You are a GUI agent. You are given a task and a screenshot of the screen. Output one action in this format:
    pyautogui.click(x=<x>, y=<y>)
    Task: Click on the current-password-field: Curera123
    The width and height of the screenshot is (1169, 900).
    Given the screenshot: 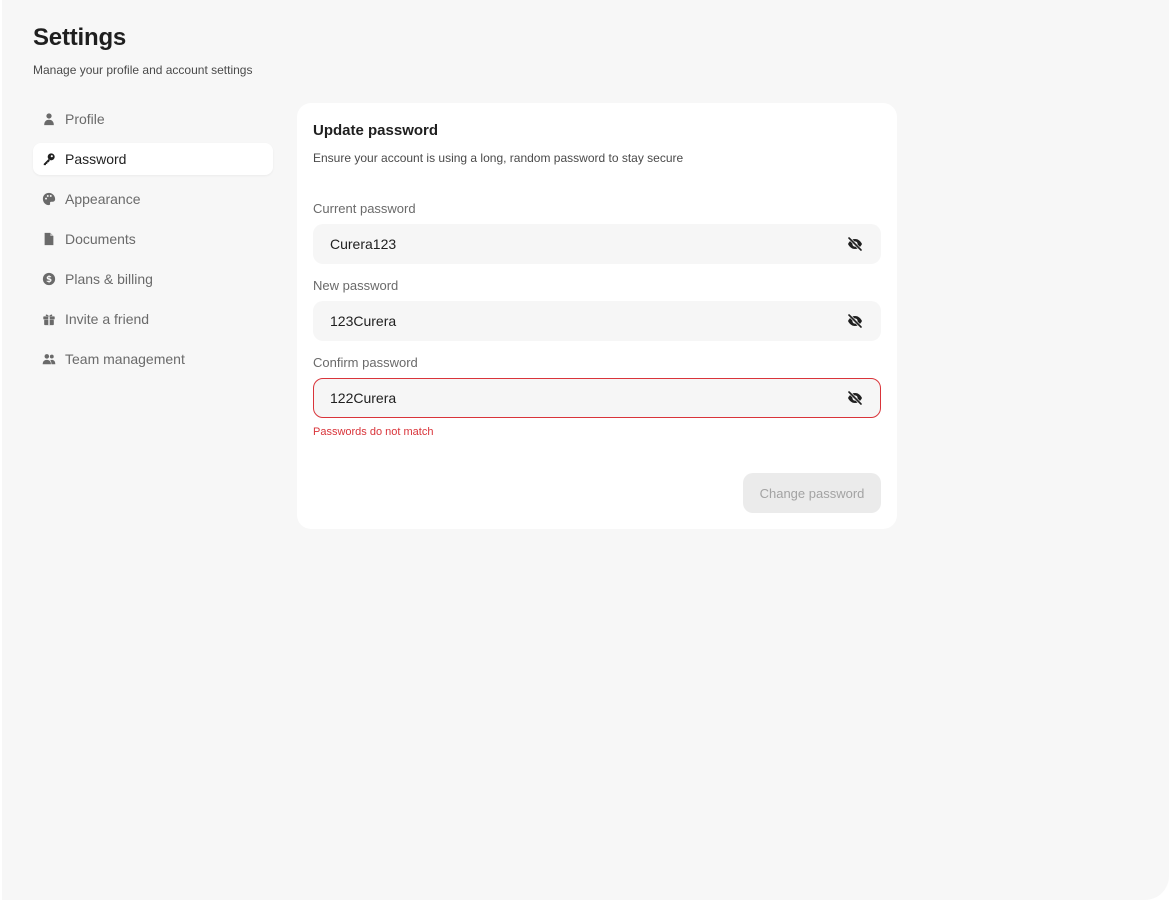 What is the action you would take?
    pyautogui.click(x=597, y=244)
    